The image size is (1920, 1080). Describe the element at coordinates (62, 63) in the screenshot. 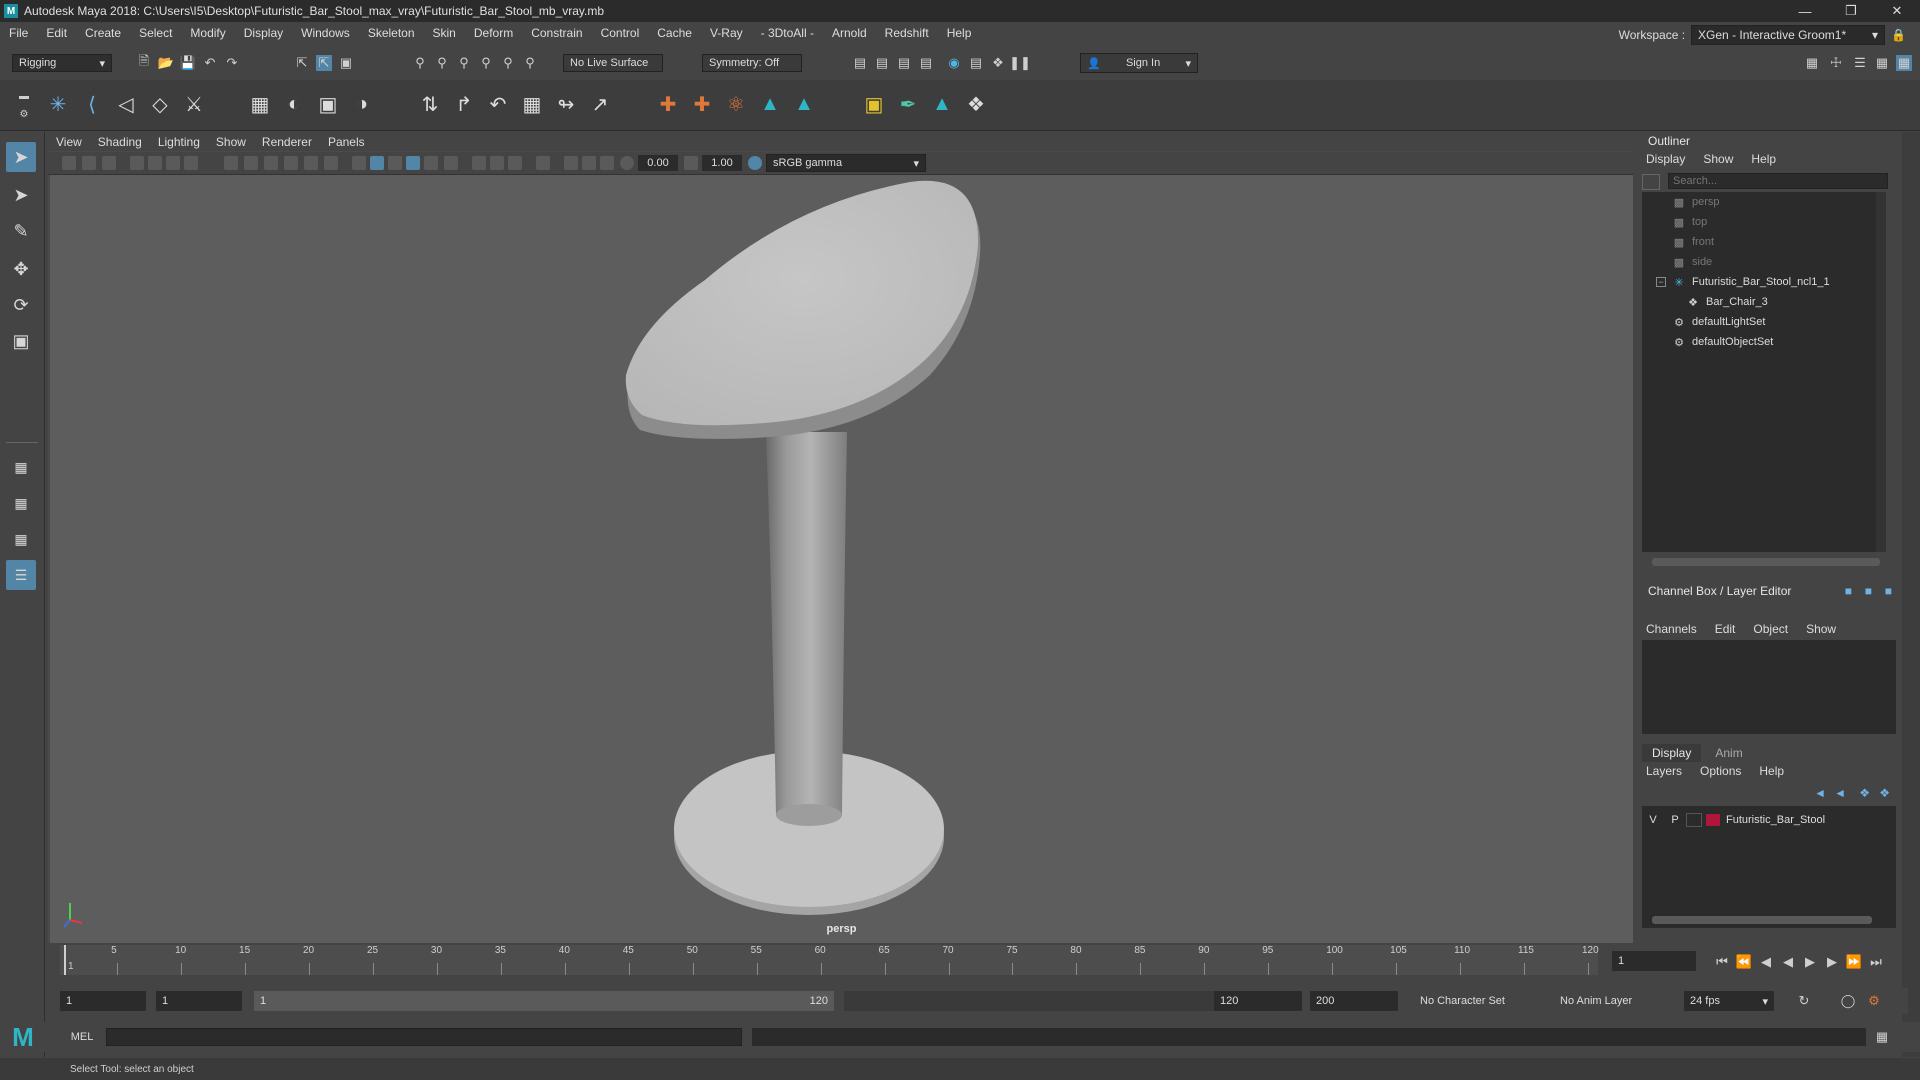

I see `menuset-dropdown: Rigging ▾` at that location.